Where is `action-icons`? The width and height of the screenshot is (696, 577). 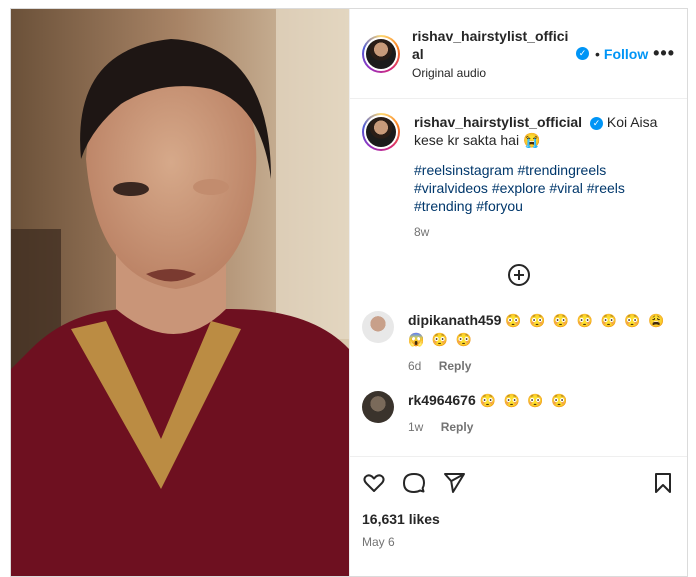
action-icons is located at coordinates (518, 483).